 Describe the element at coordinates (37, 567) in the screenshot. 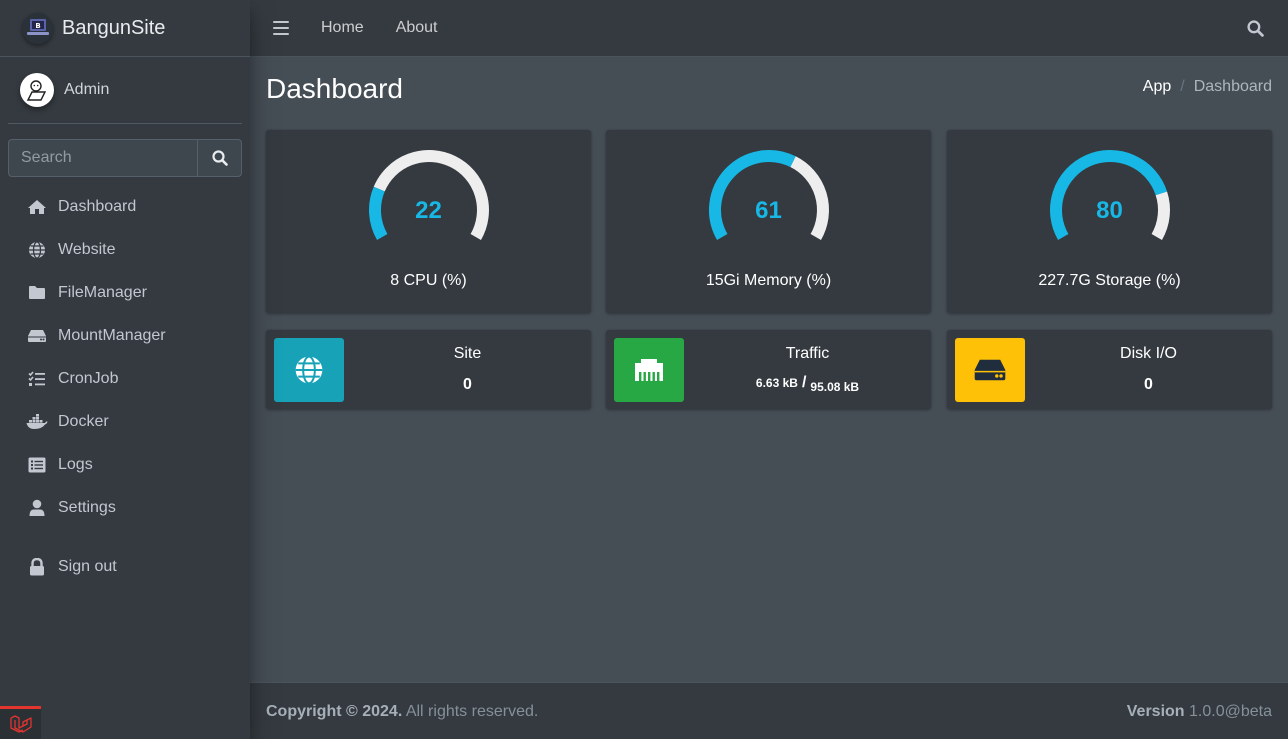

I see `lock-icon` at that location.